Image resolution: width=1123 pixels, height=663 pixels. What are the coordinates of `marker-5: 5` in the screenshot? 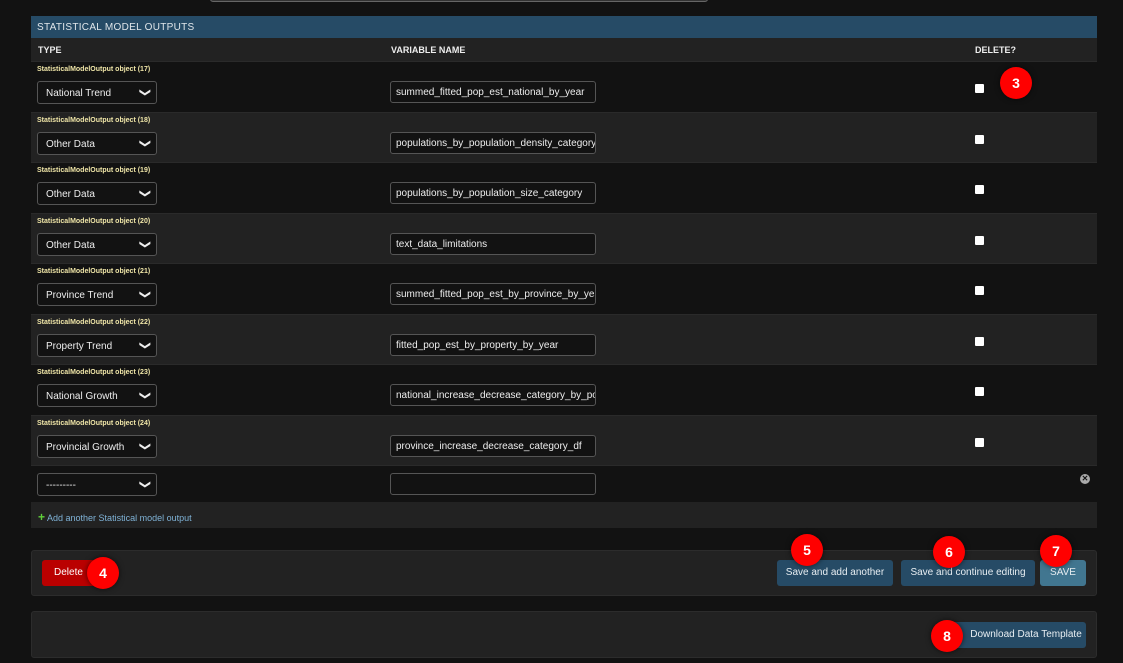 It's located at (807, 550).